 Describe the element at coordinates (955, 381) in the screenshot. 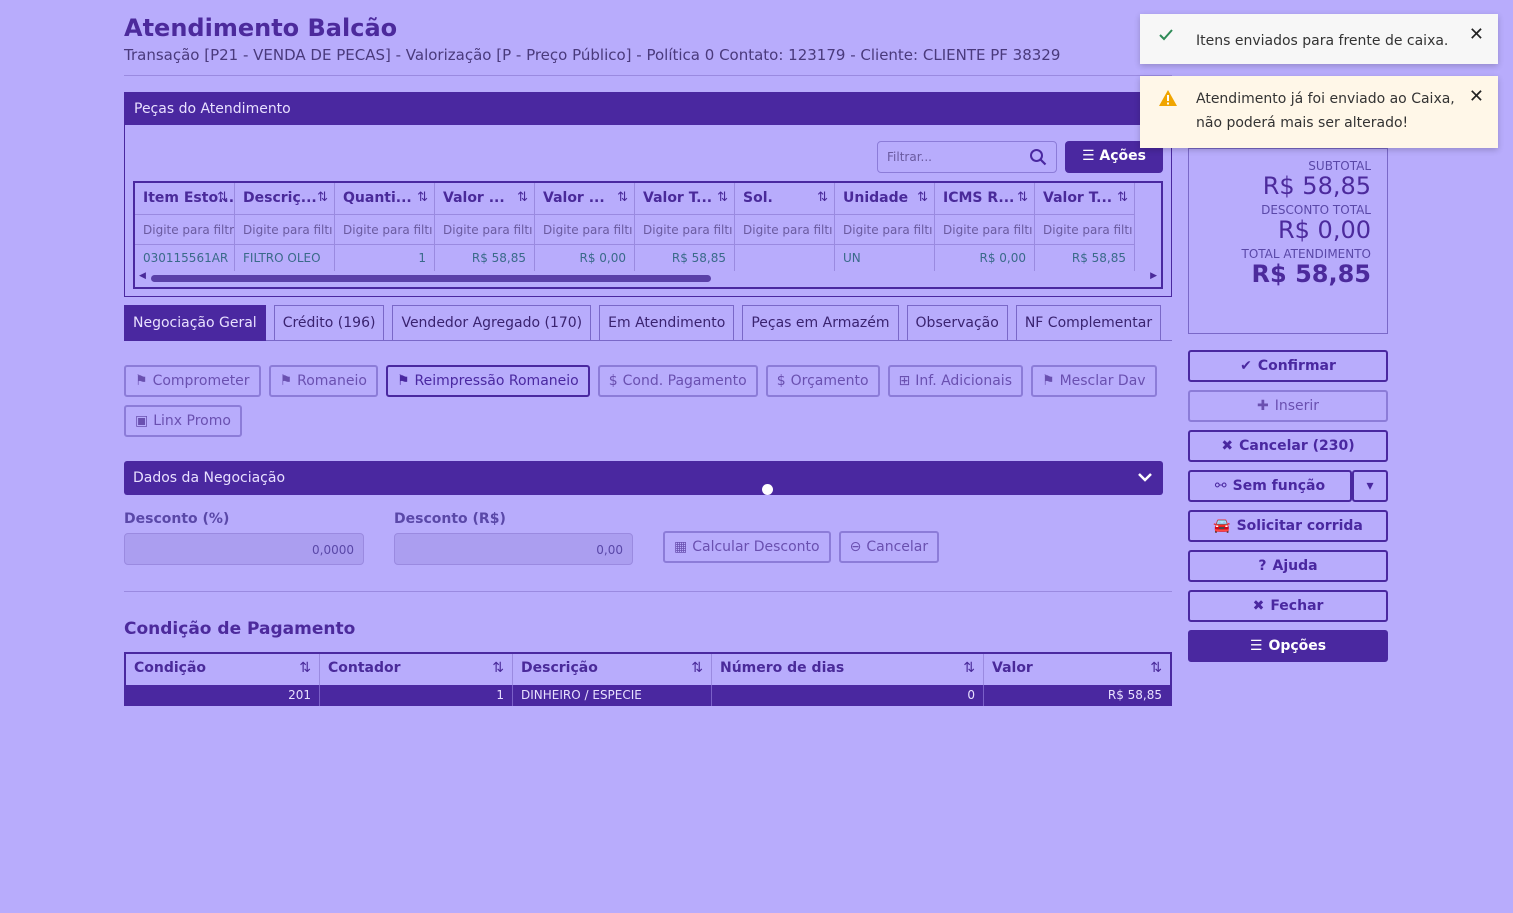

I see `inf-adicionais-button: ⊞ Inf. Adicionais` at that location.